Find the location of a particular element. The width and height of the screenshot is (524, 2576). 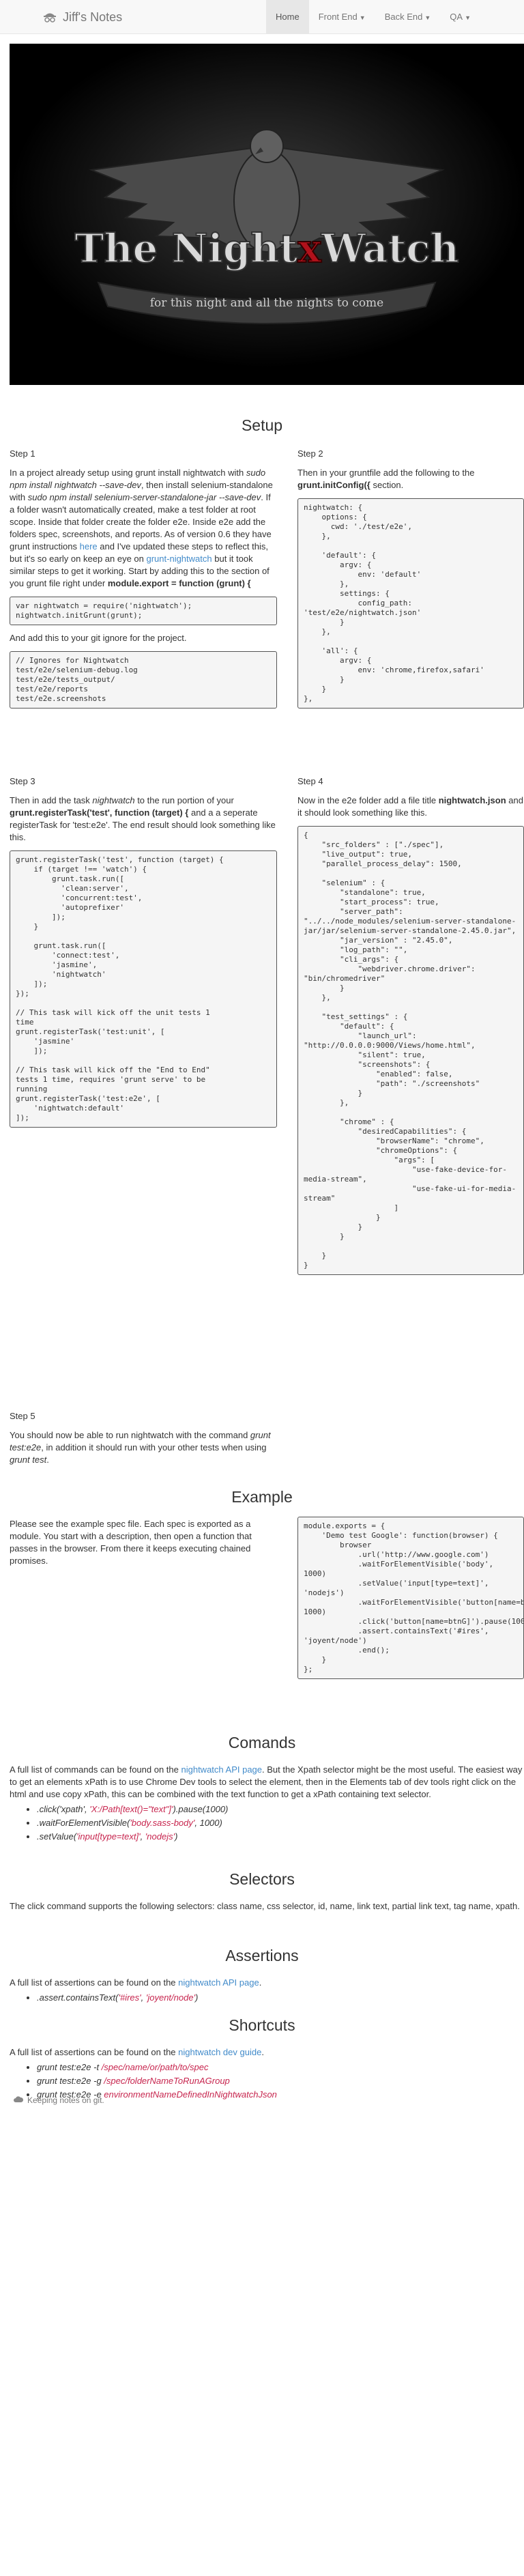

nav-front-end: Front End ▼ is located at coordinates (342, 17).